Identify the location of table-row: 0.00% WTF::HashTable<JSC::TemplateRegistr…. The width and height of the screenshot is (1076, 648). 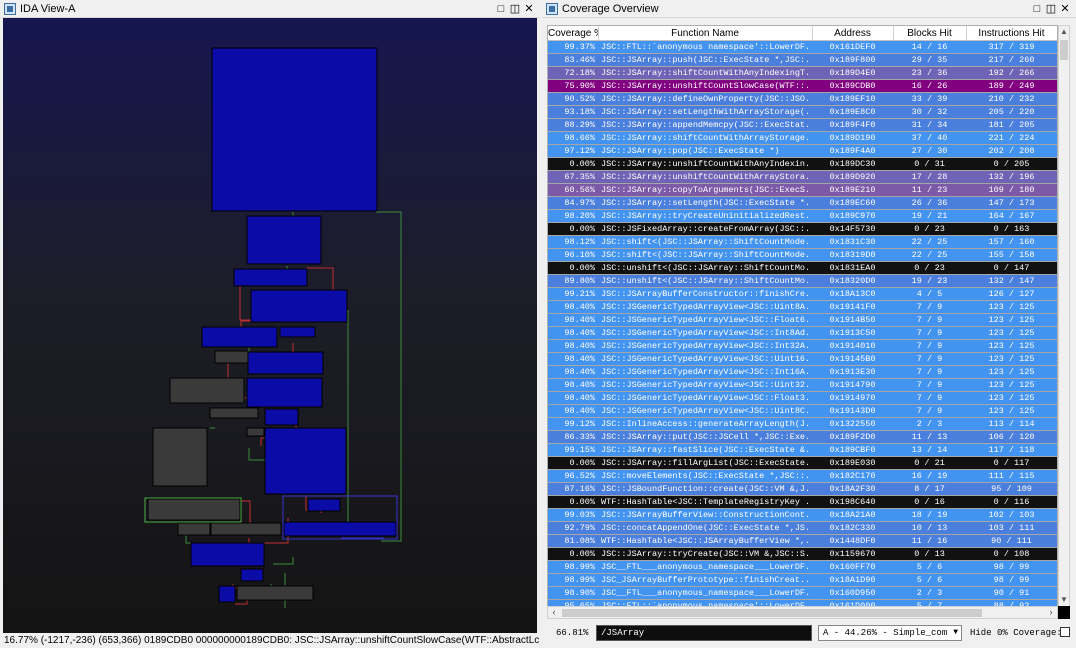
(802, 502).